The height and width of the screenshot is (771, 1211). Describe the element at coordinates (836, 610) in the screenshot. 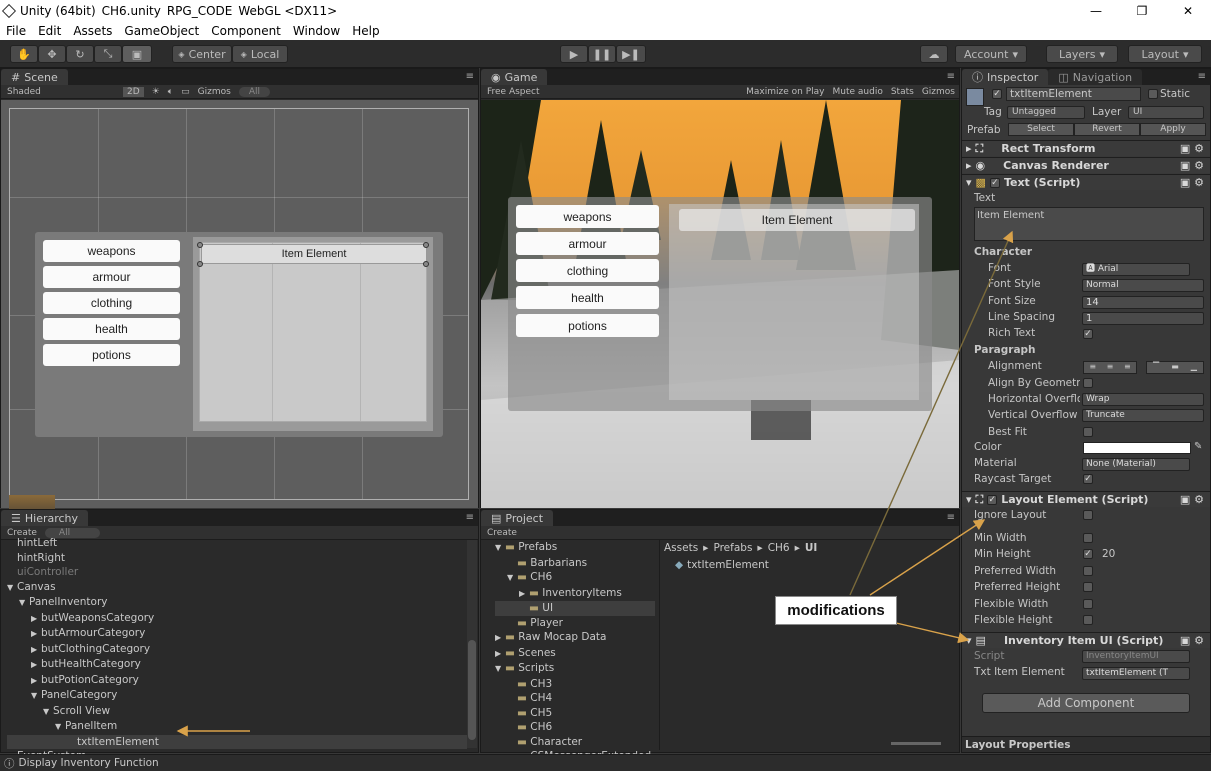

I see `annotation-callout: modifications` at that location.